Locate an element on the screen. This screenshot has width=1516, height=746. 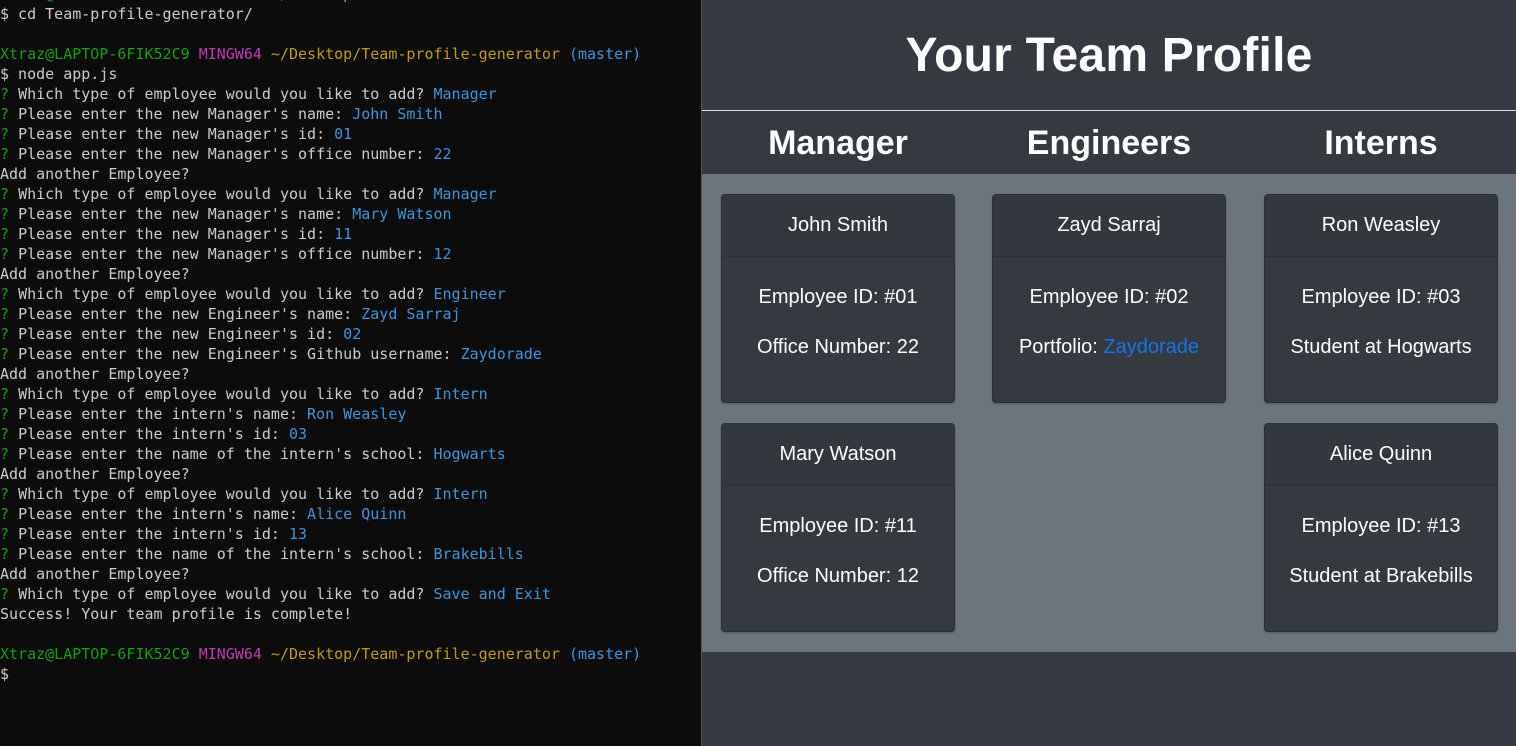
terminal-text: Engineer is located at coordinates (469, 294).